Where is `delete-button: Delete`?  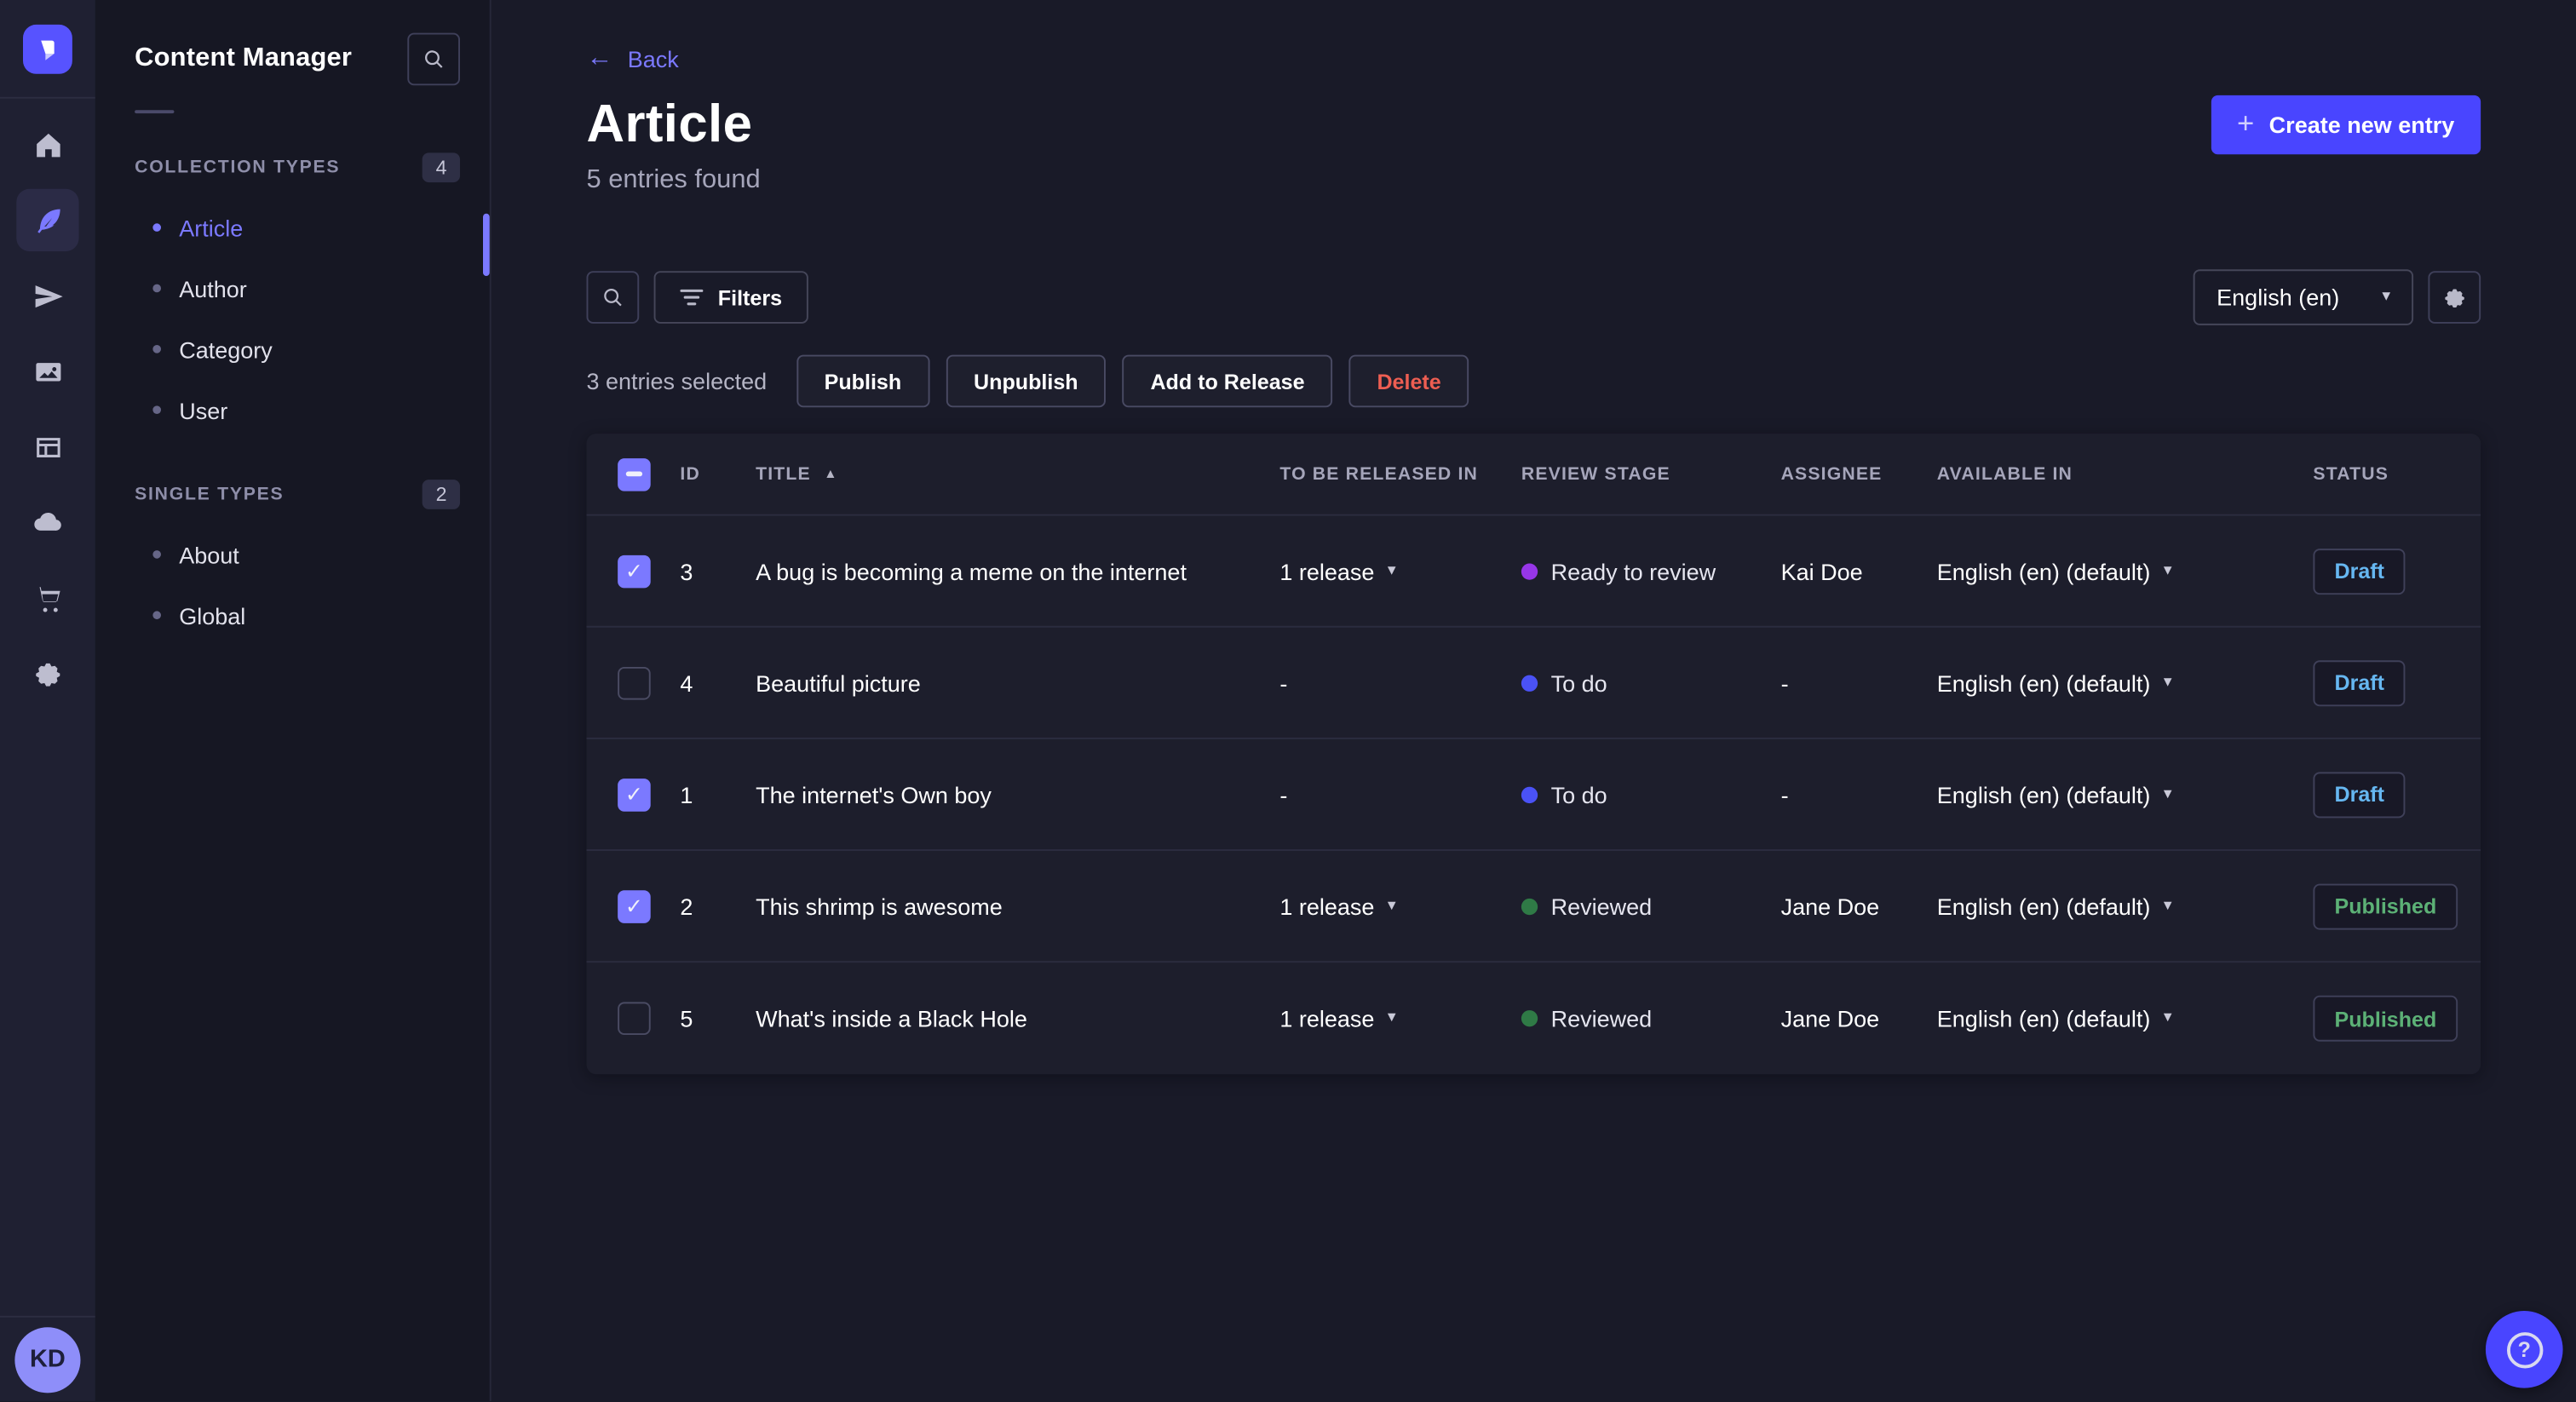 delete-button: Delete is located at coordinates (1408, 381).